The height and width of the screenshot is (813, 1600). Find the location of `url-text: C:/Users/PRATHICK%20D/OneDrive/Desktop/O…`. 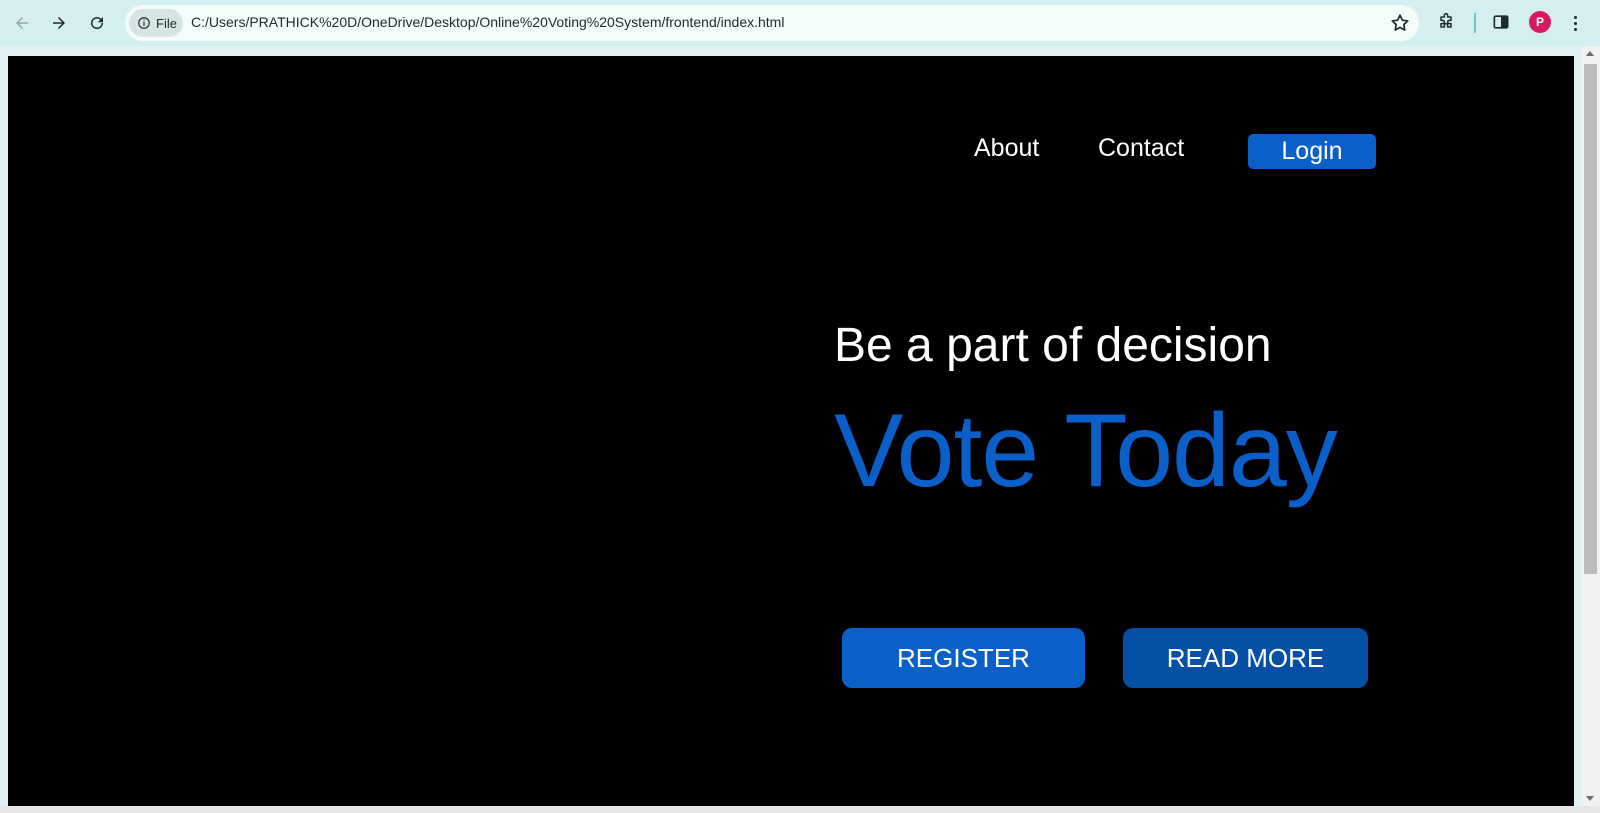

url-text: C:/Users/PRATHICK%20D/OneDrive/Desktop/O… is located at coordinates (487, 22).